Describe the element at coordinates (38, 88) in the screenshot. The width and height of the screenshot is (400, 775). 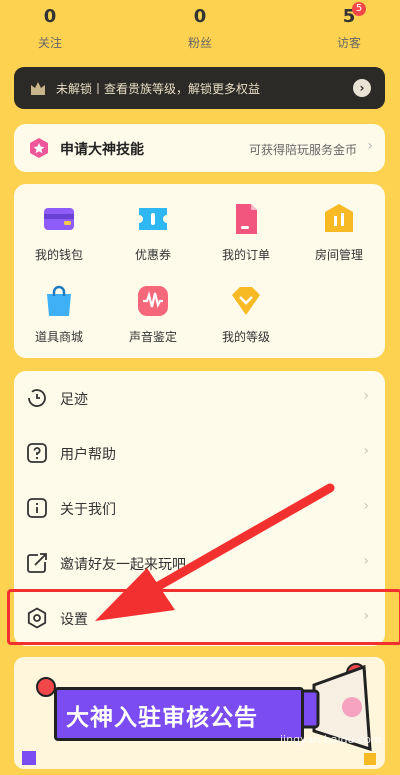
I see `crown-icon` at that location.